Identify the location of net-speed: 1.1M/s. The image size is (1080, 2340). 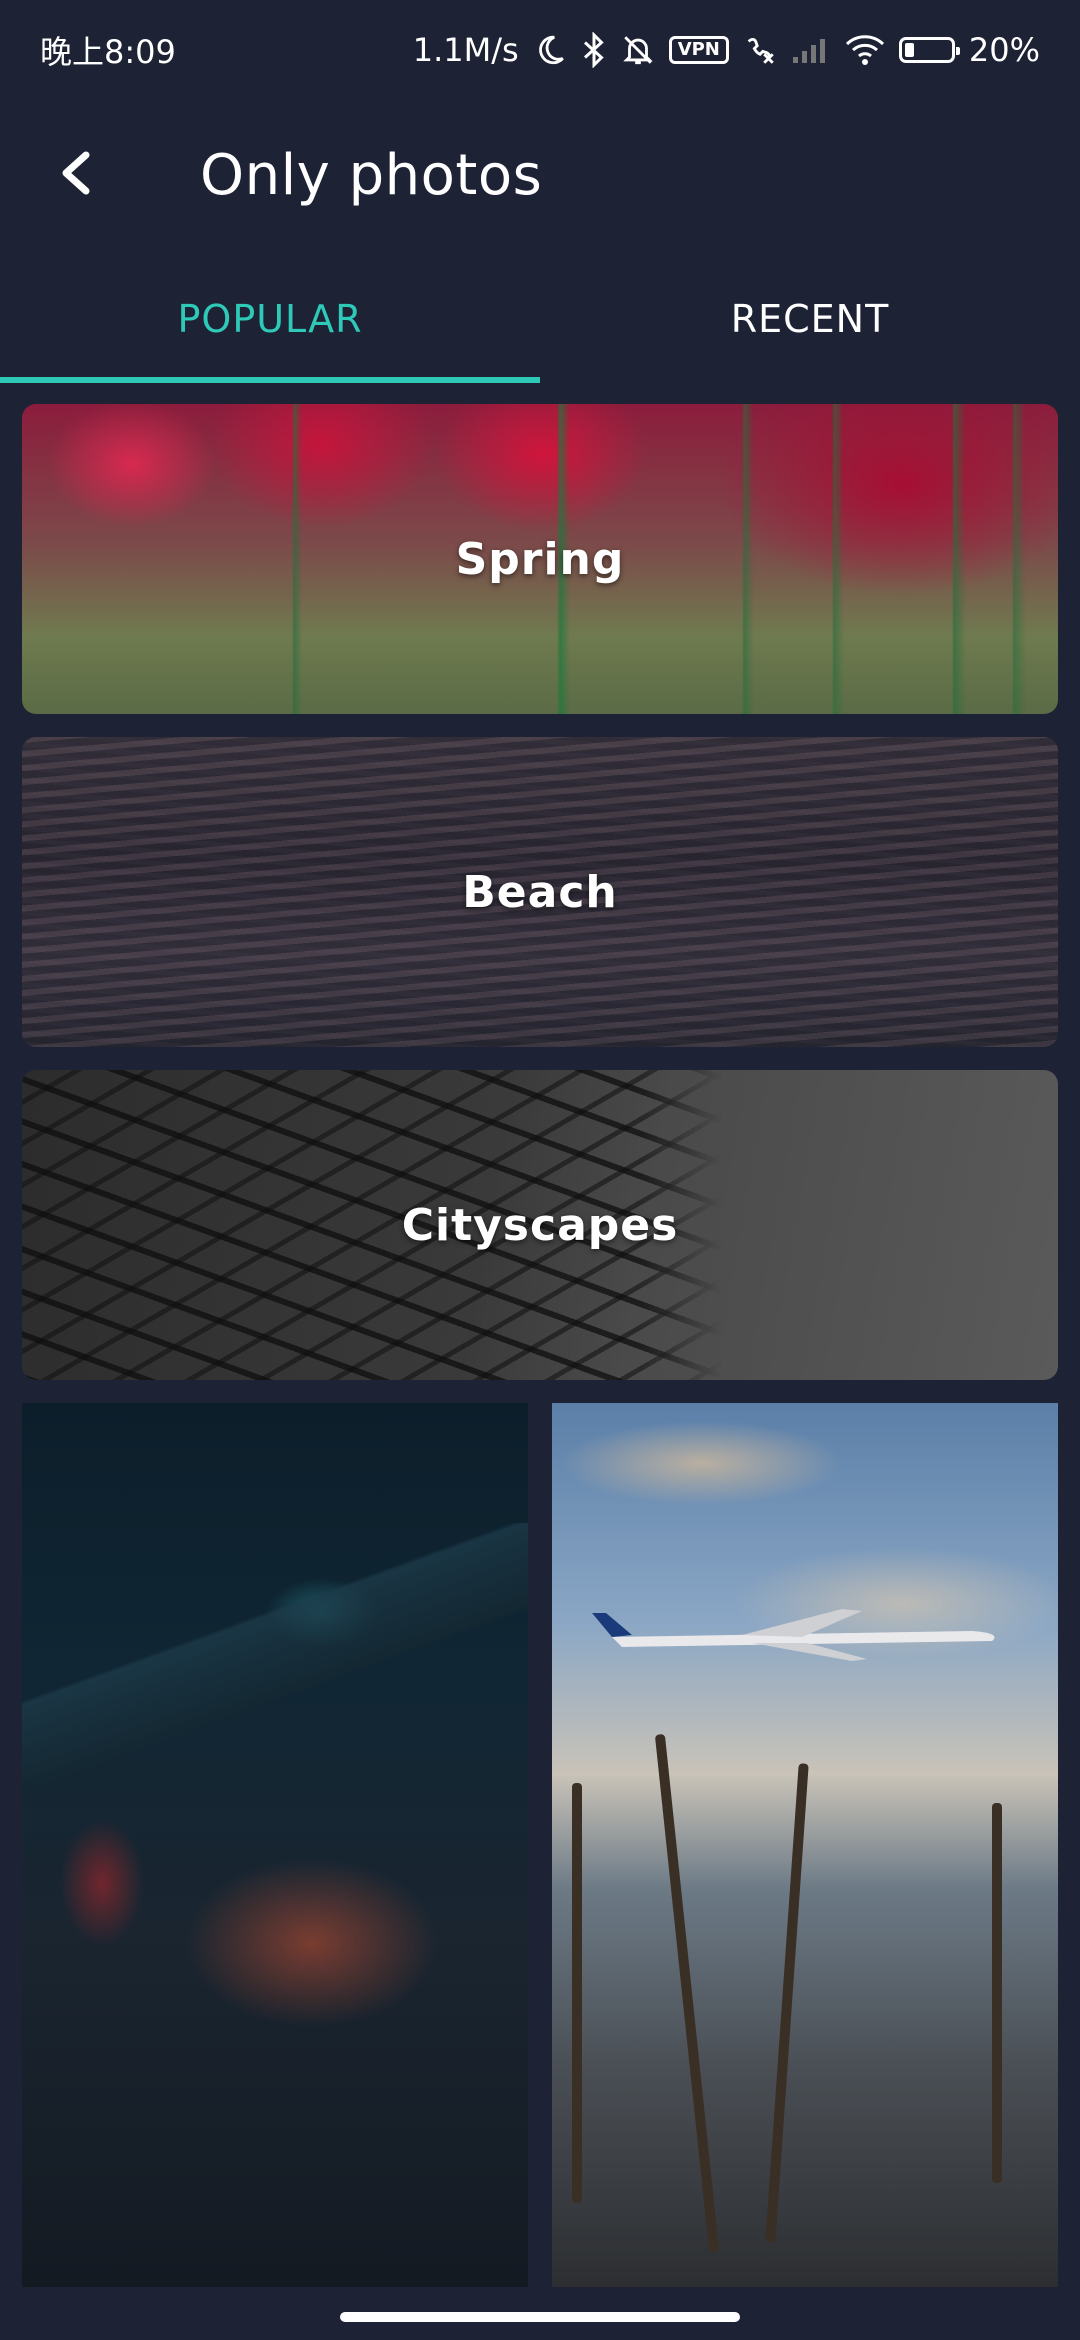
(465, 50).